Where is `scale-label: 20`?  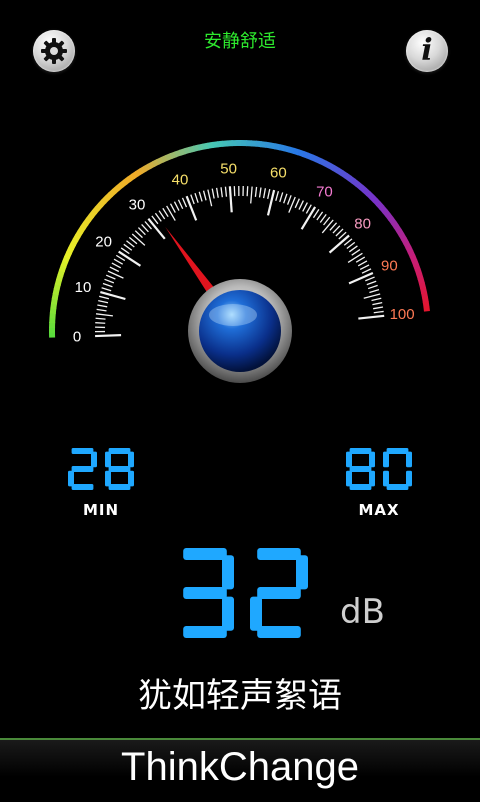 scale-label: 20 is located at coordinates (103, 242).